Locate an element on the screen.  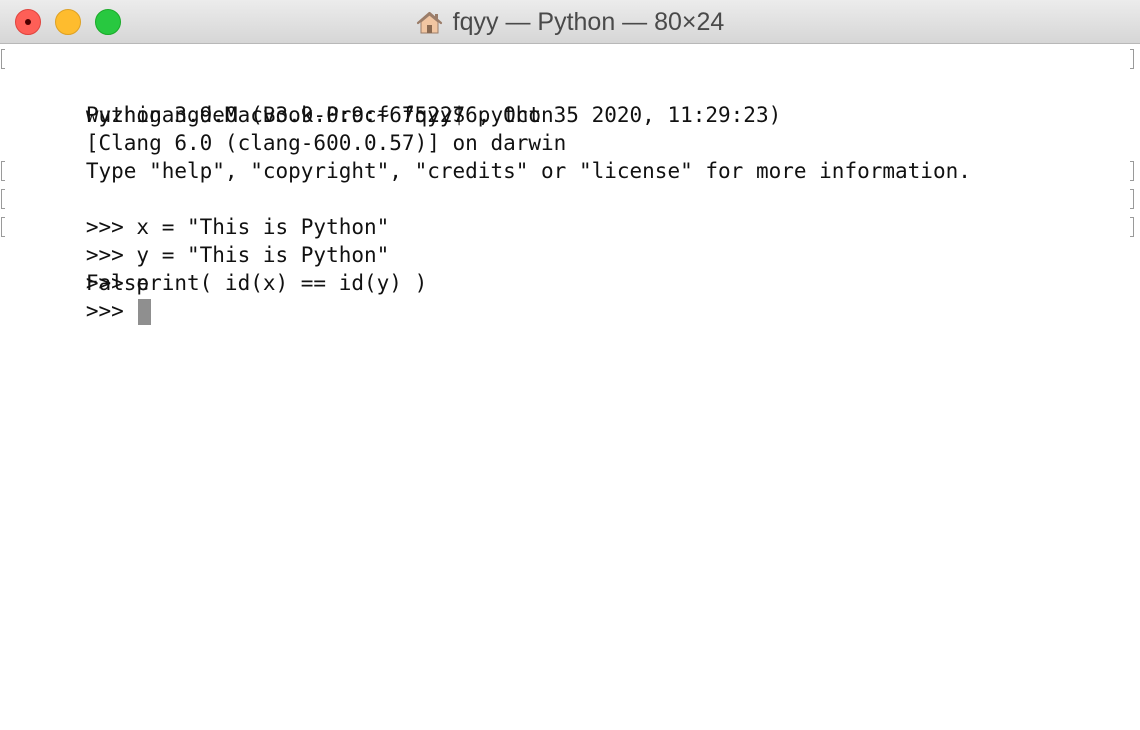
terminal-line: >>> y = "This is Python" is located at coordinates (570, 226).